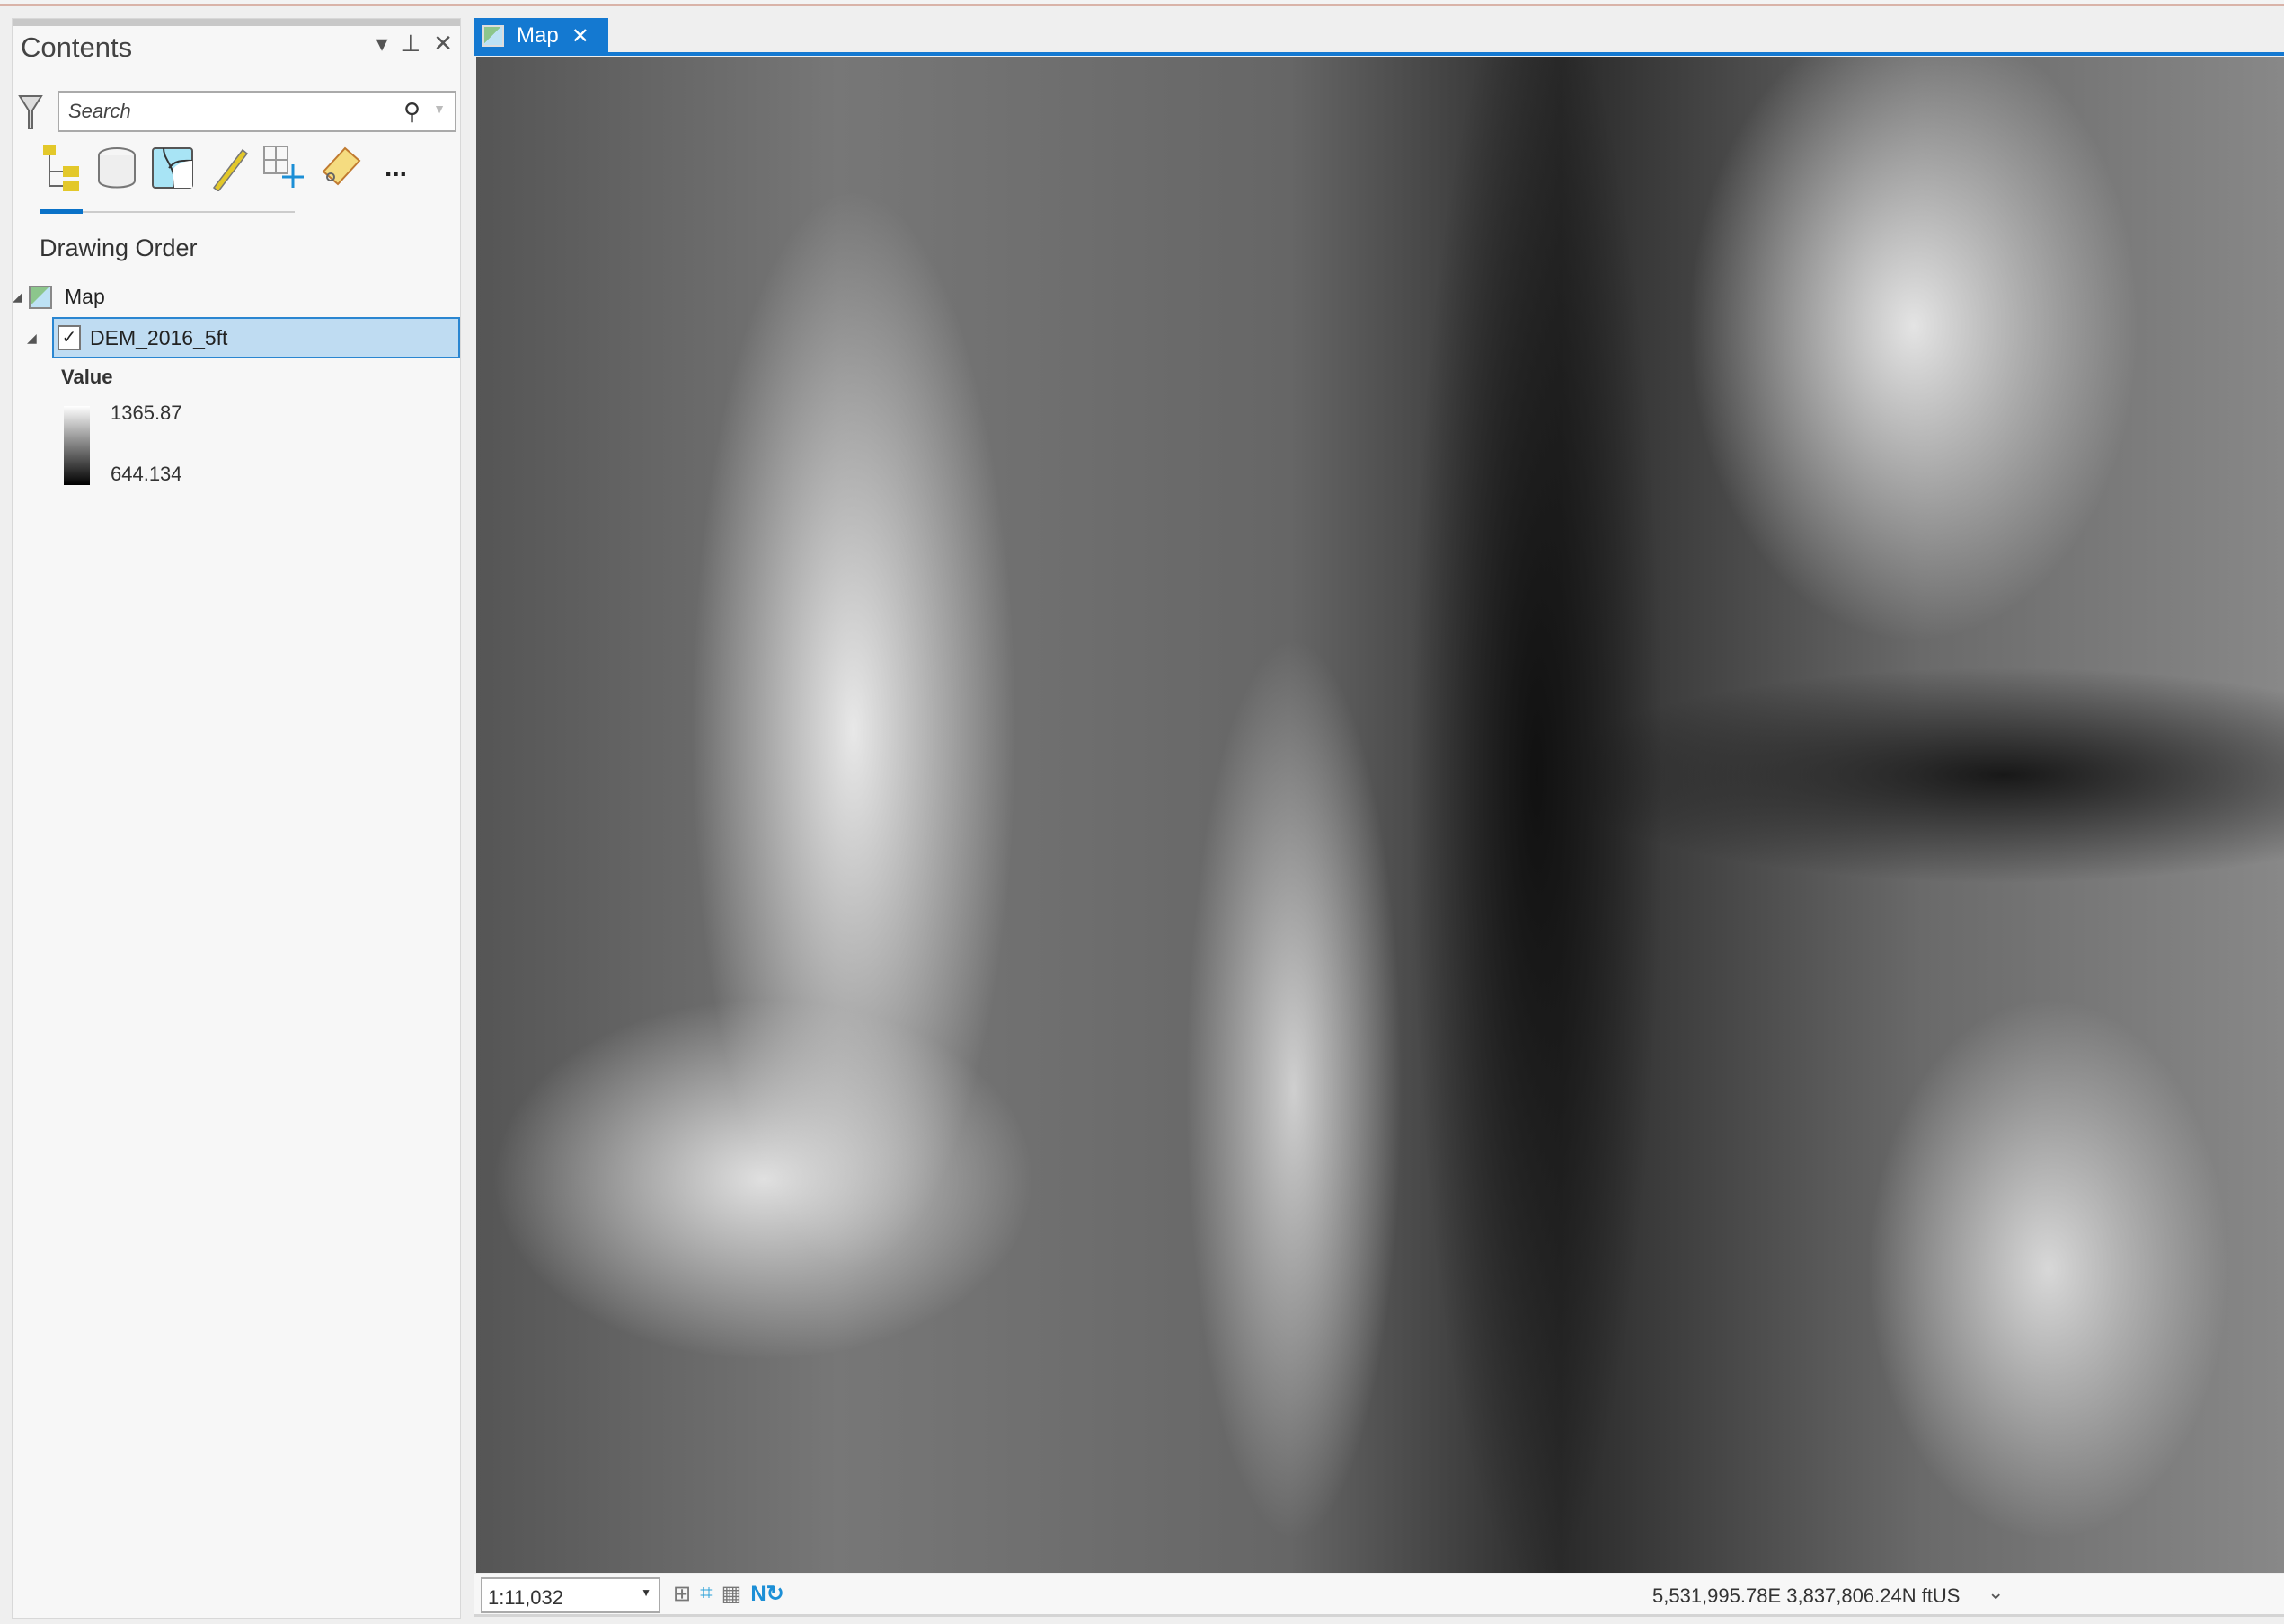 The width and height of the screenshot is (2284, 1624). What do you see at coordinates (119, 247) in the screenshot?
I see `section-heading: Drawing Order` at bounding box center [119, 247].